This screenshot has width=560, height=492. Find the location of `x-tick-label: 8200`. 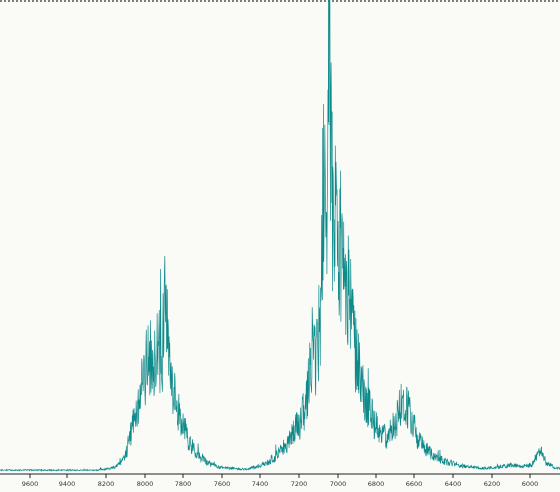

x-tick-label: 8200 is located at coordinates (106, 484).